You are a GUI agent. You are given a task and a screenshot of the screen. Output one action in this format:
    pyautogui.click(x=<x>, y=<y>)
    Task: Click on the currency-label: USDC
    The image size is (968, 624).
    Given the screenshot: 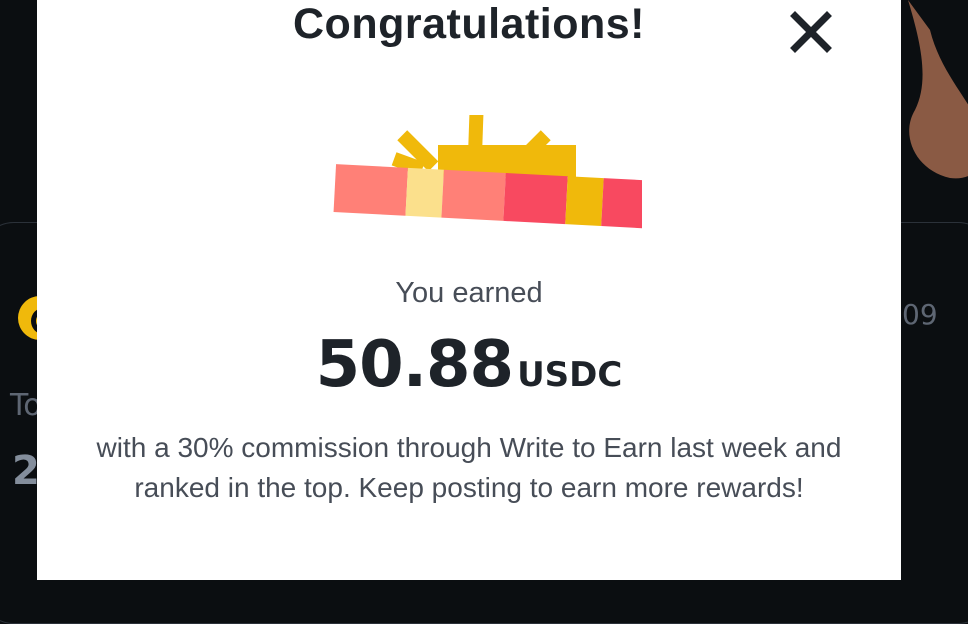 What is the action you would take?
    pyautogui.click(x=570, y=375)
    